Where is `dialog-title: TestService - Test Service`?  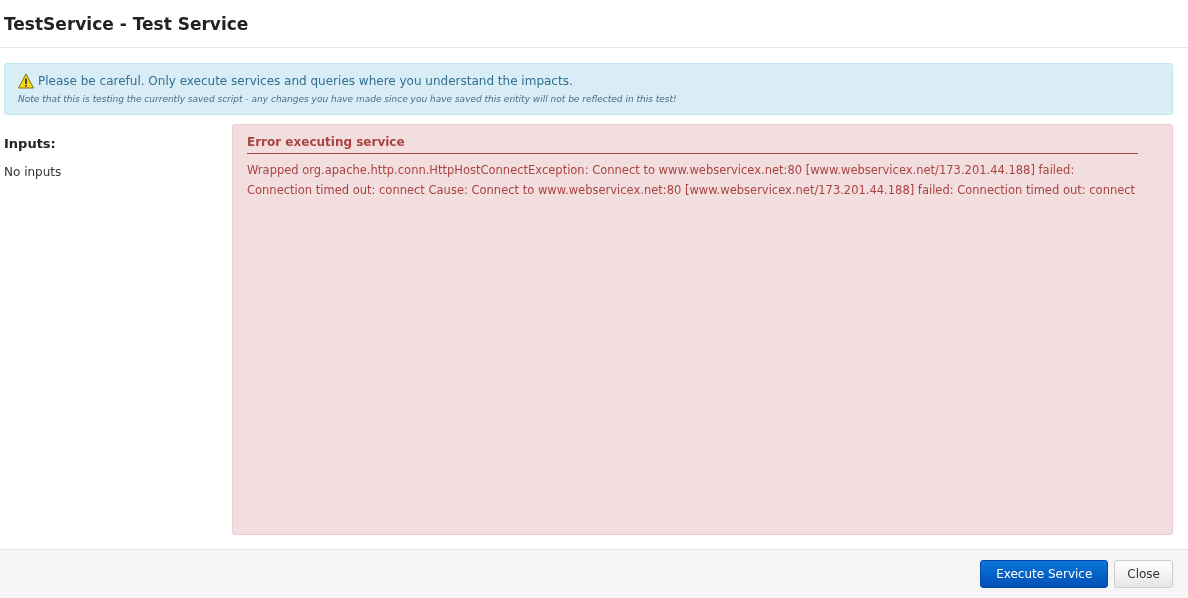
dialog-title: TestService - Test Service is located at coordinates (126, 23).